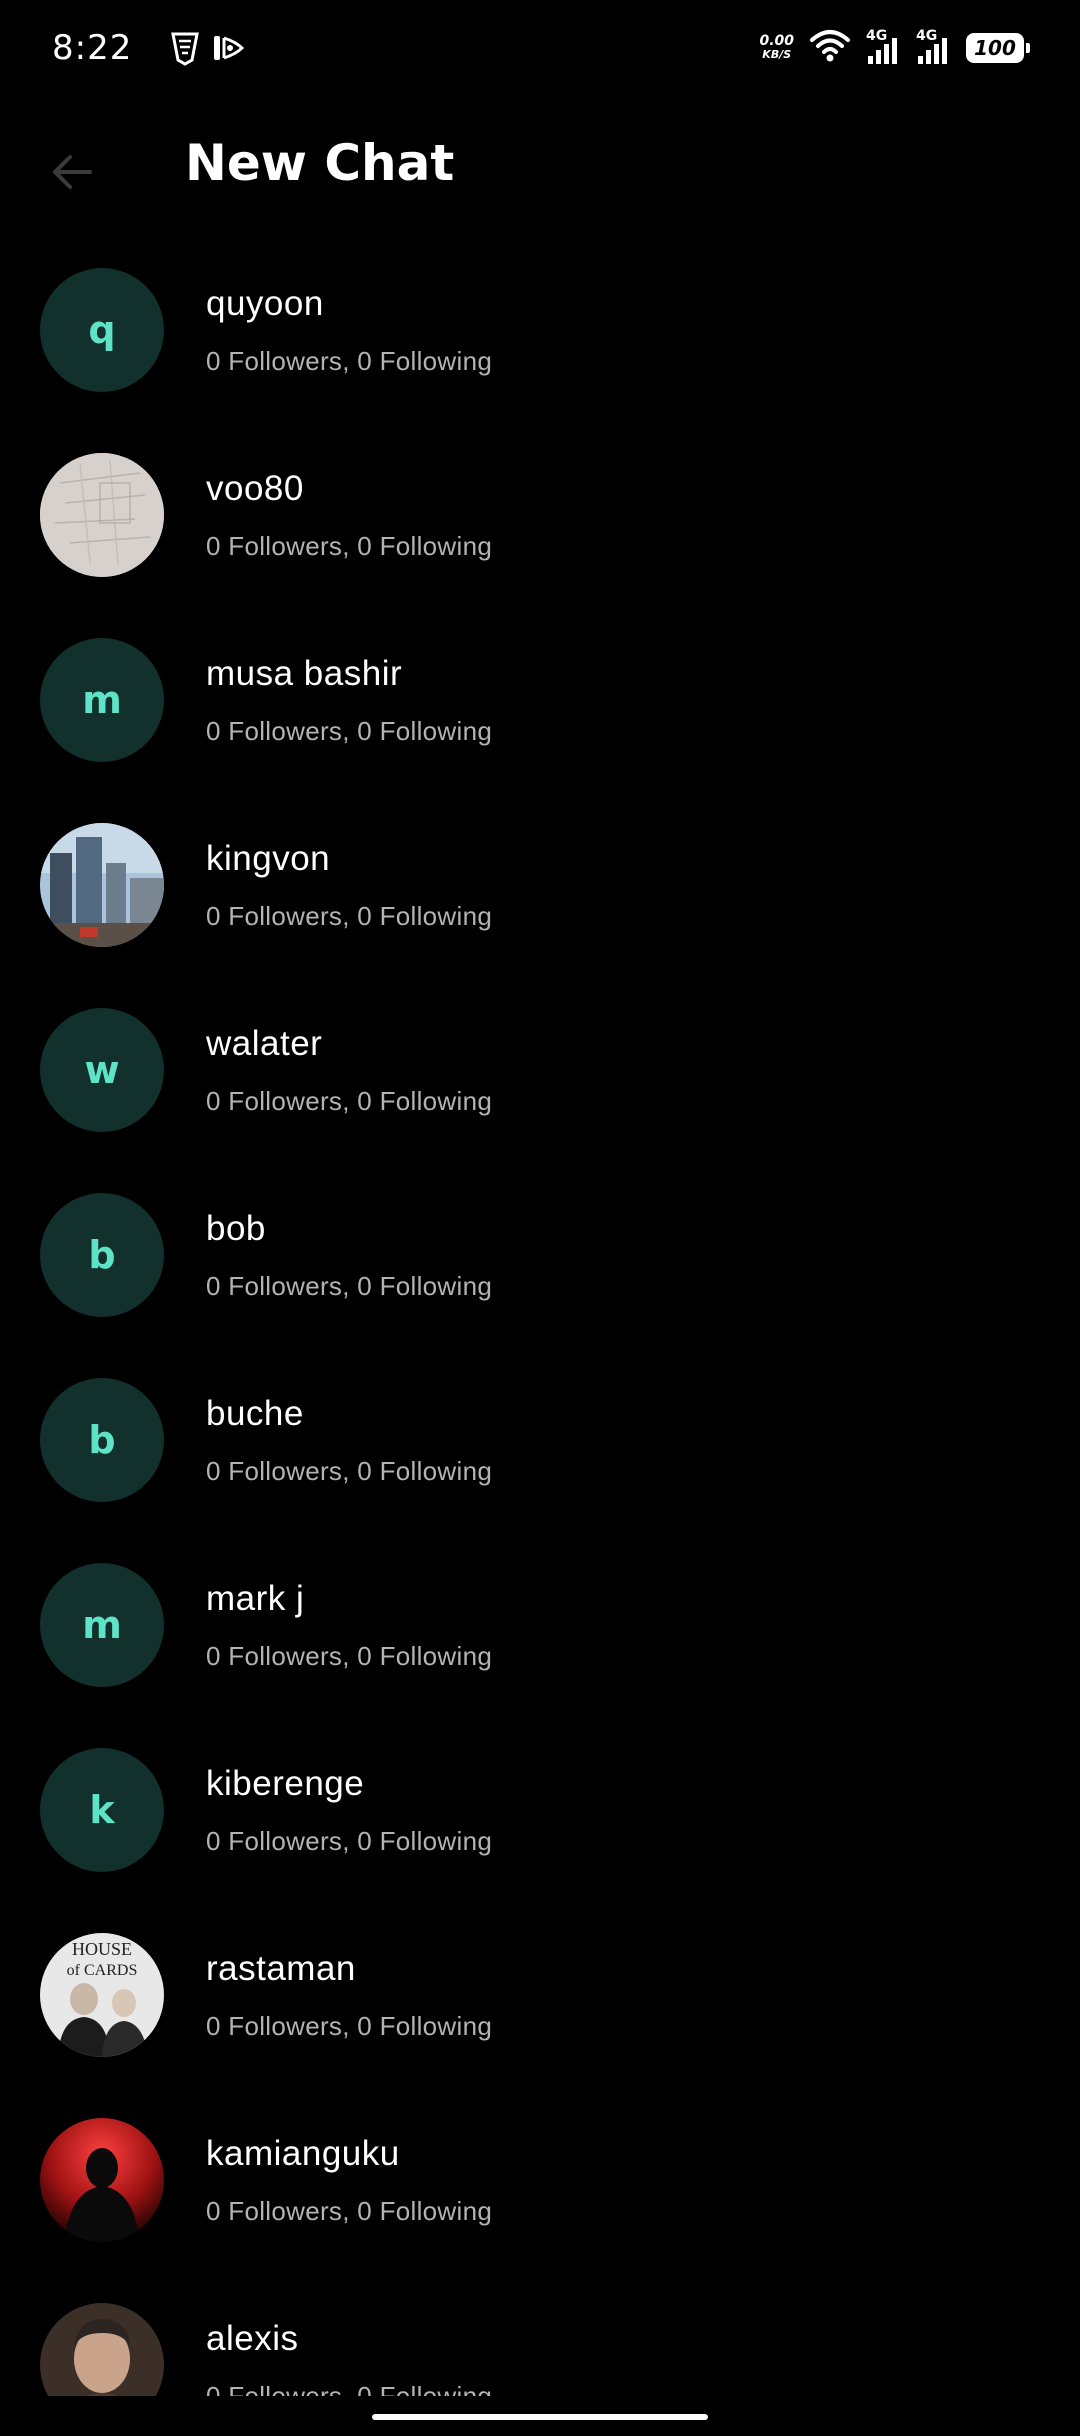 This screenshot has width=1080, height=2436. I want to click on network-speed: 0.00 KB/S, so click(776, 48).